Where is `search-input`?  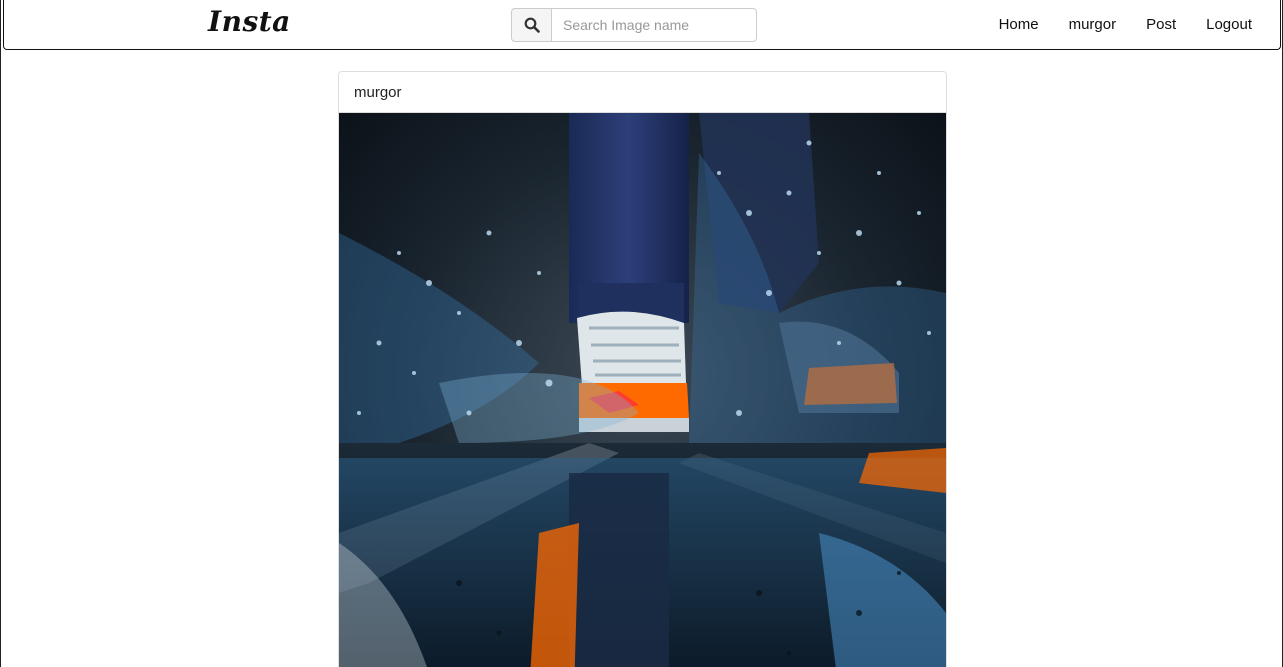
search-input is located at coordinates (654, 25).